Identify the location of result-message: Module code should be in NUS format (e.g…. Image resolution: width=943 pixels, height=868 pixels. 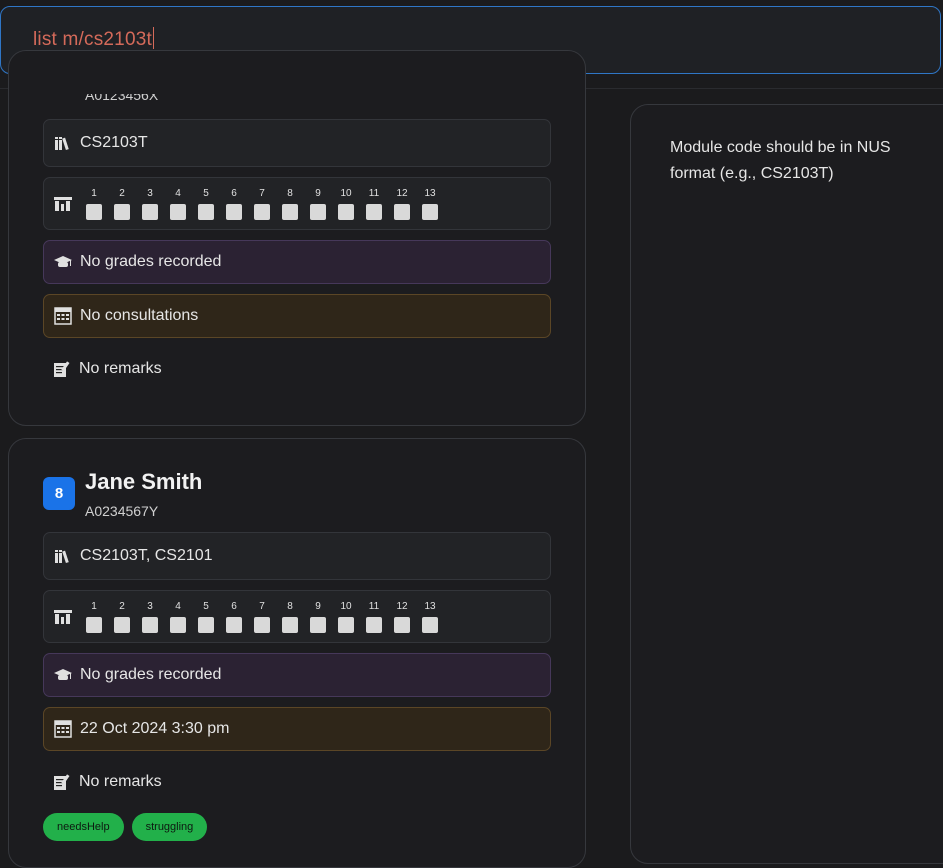
(780, 160).